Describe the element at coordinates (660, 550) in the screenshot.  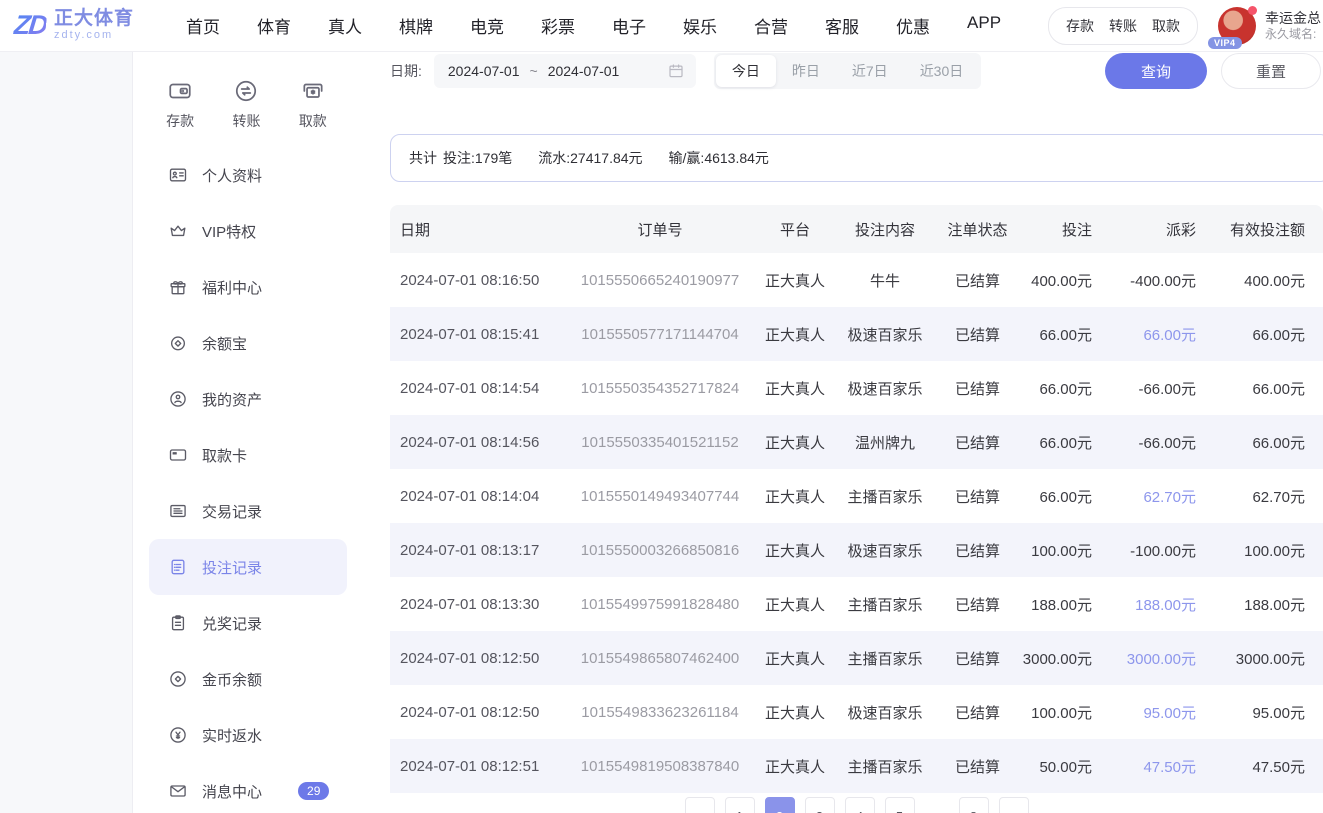
I see `cell-order: 1015550003266850816` at that location.